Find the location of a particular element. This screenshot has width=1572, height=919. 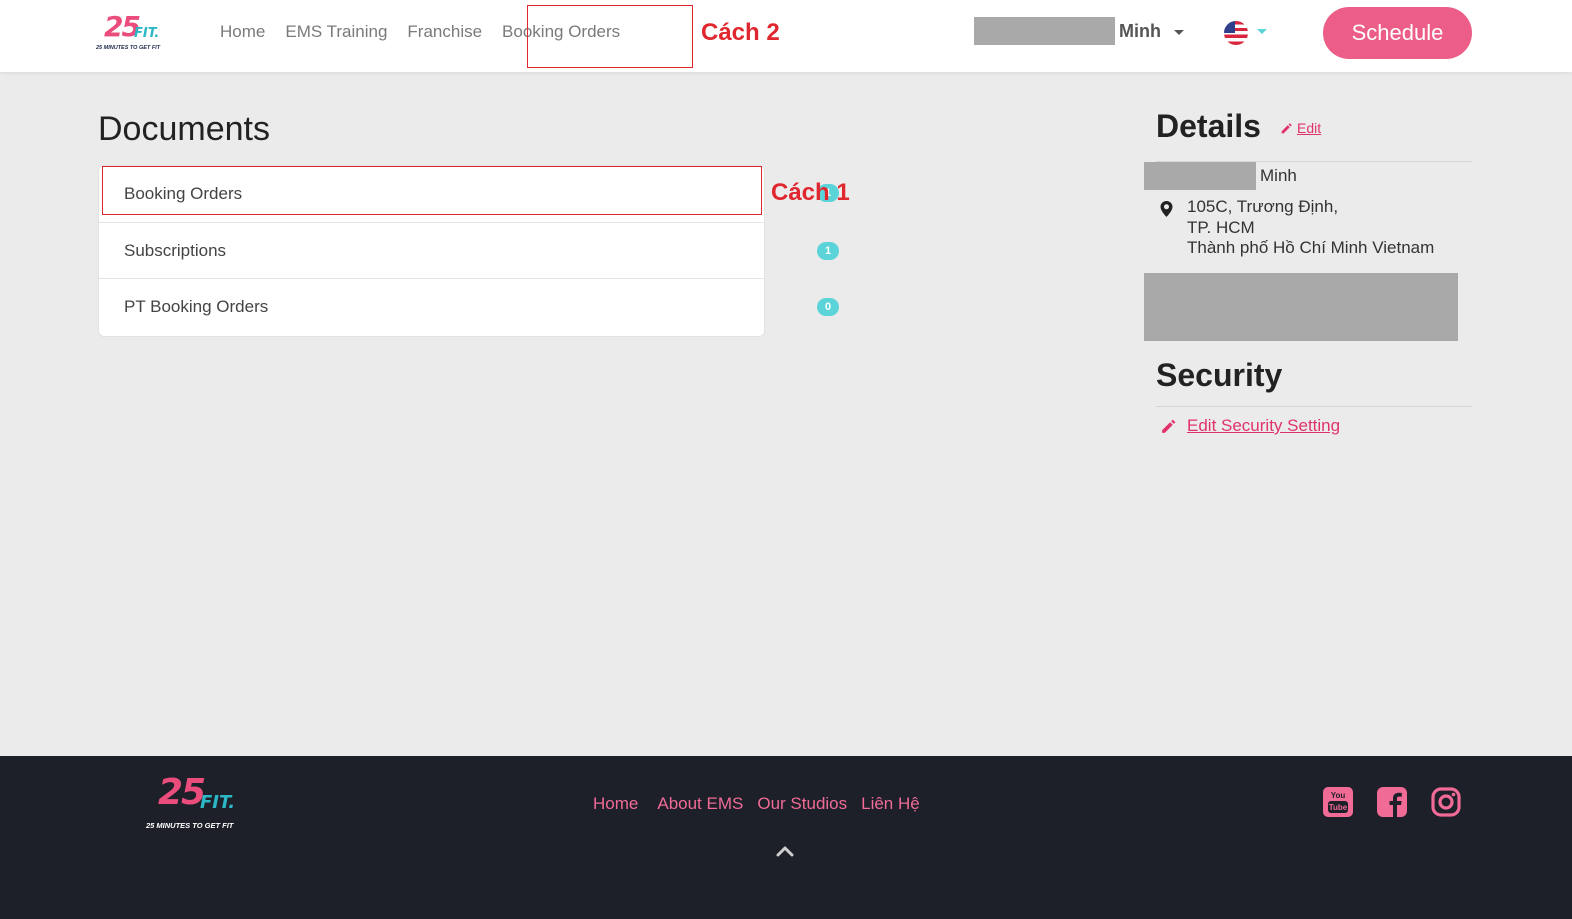

nav-home: Home is located at coordinates (242, 33).